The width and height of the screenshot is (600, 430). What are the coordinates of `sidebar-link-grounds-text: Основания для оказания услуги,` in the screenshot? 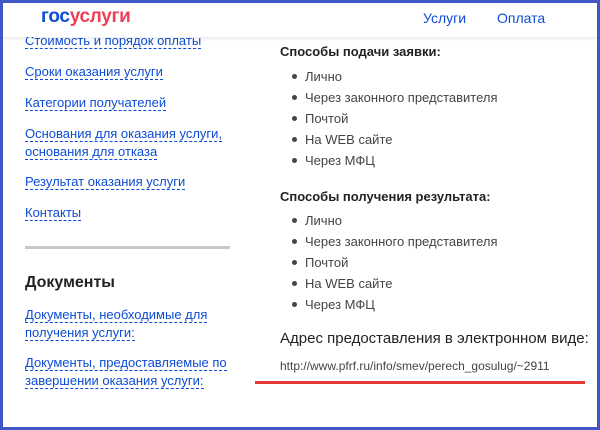 It's located at (124, 134).